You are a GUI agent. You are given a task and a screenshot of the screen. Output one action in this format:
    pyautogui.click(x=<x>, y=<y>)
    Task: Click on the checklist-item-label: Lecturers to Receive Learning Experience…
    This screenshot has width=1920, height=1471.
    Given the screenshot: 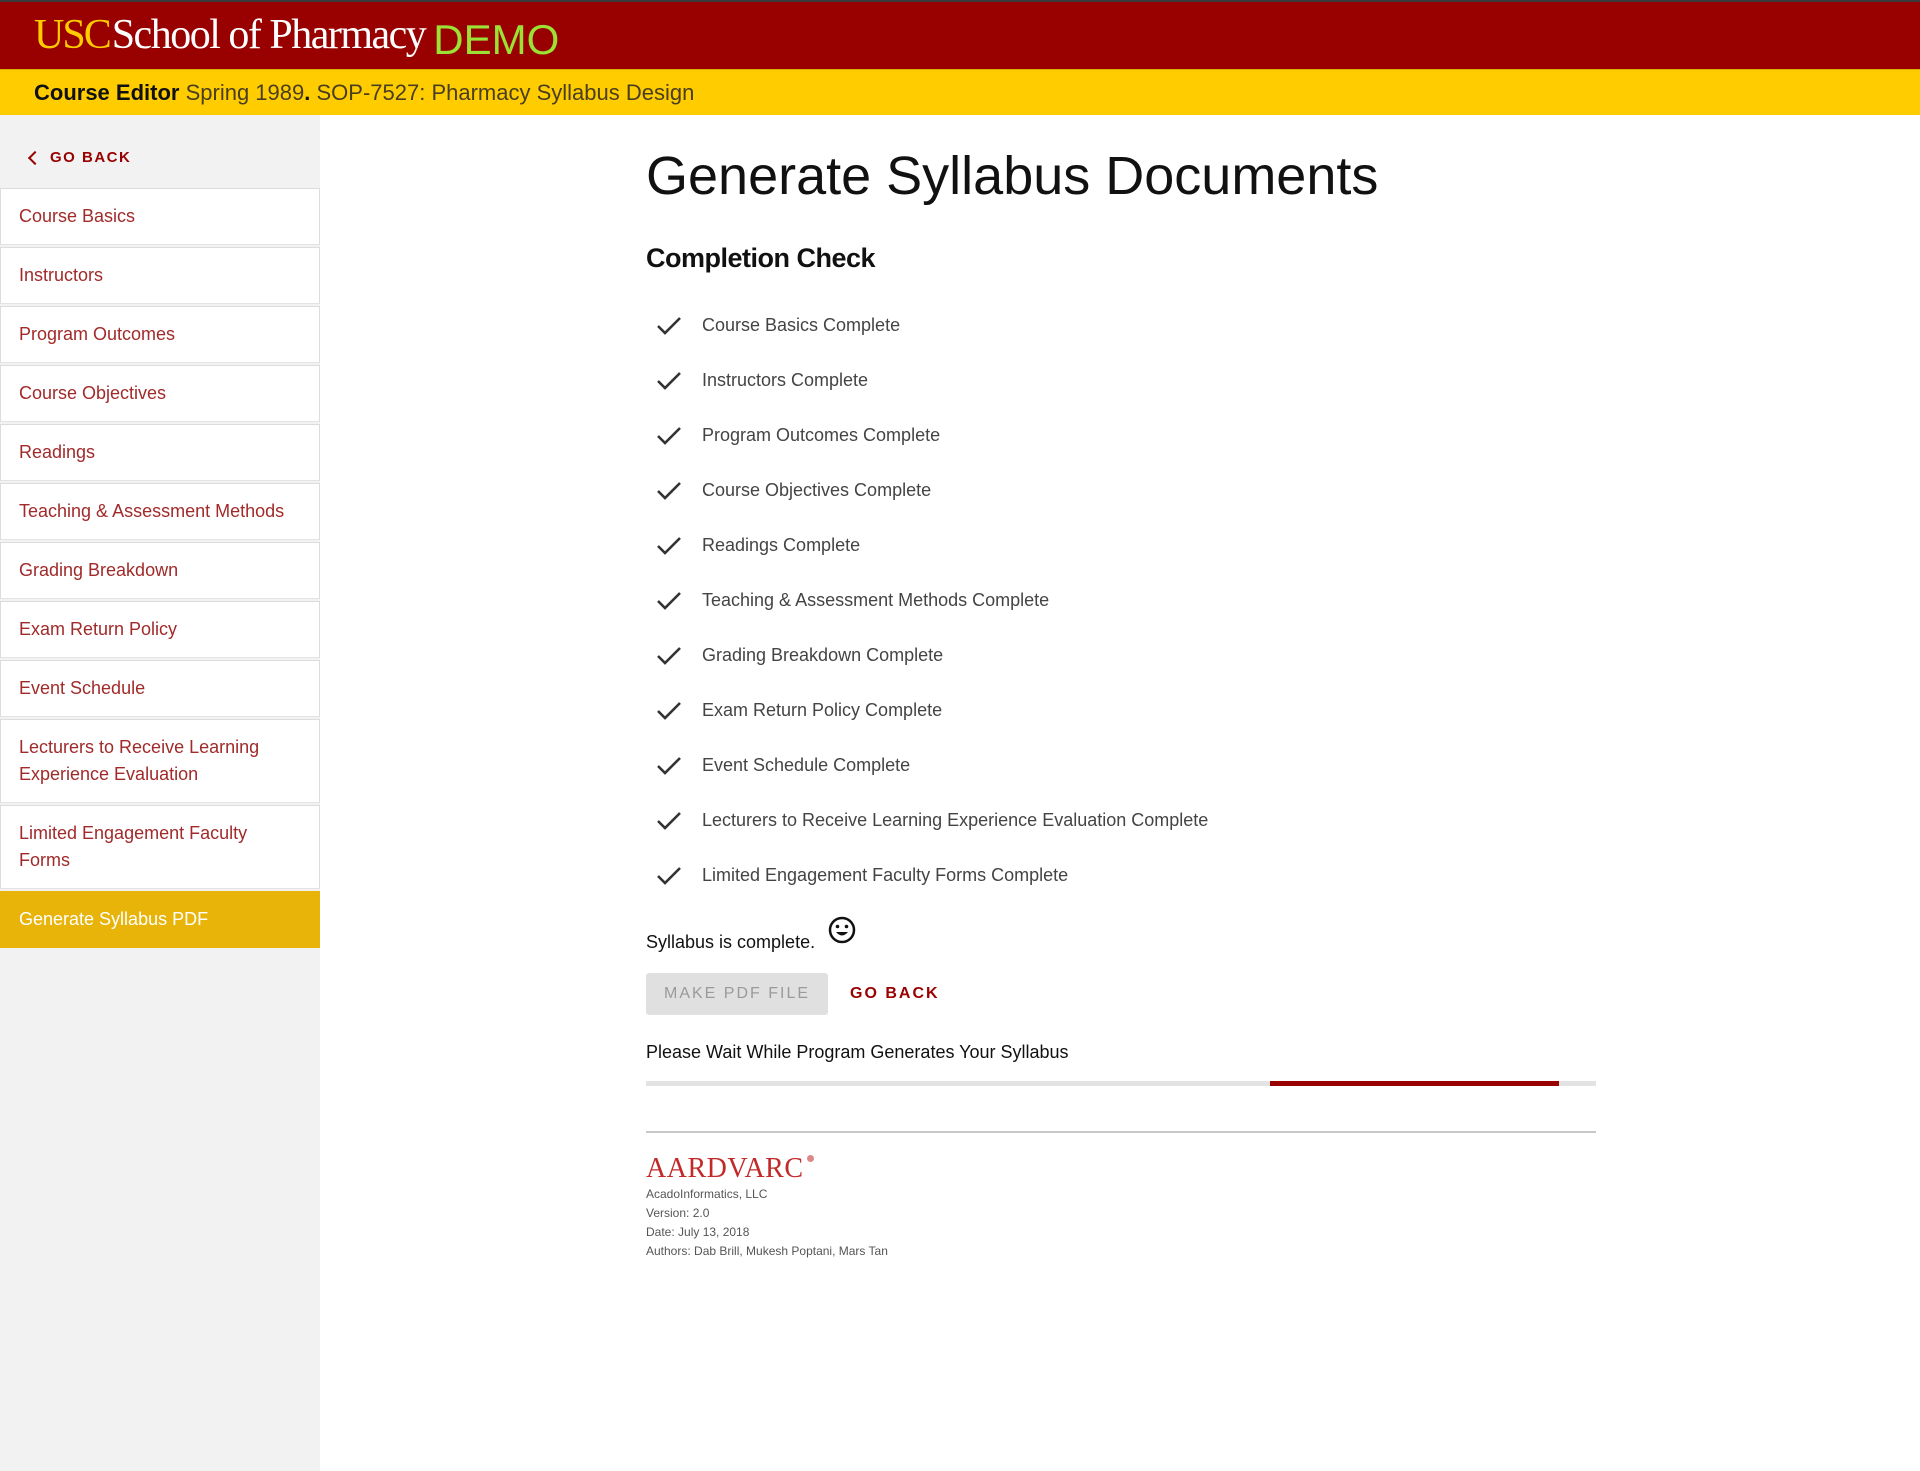 What is the action you would take?
    pyautogui.click(x=955, y=820)
    